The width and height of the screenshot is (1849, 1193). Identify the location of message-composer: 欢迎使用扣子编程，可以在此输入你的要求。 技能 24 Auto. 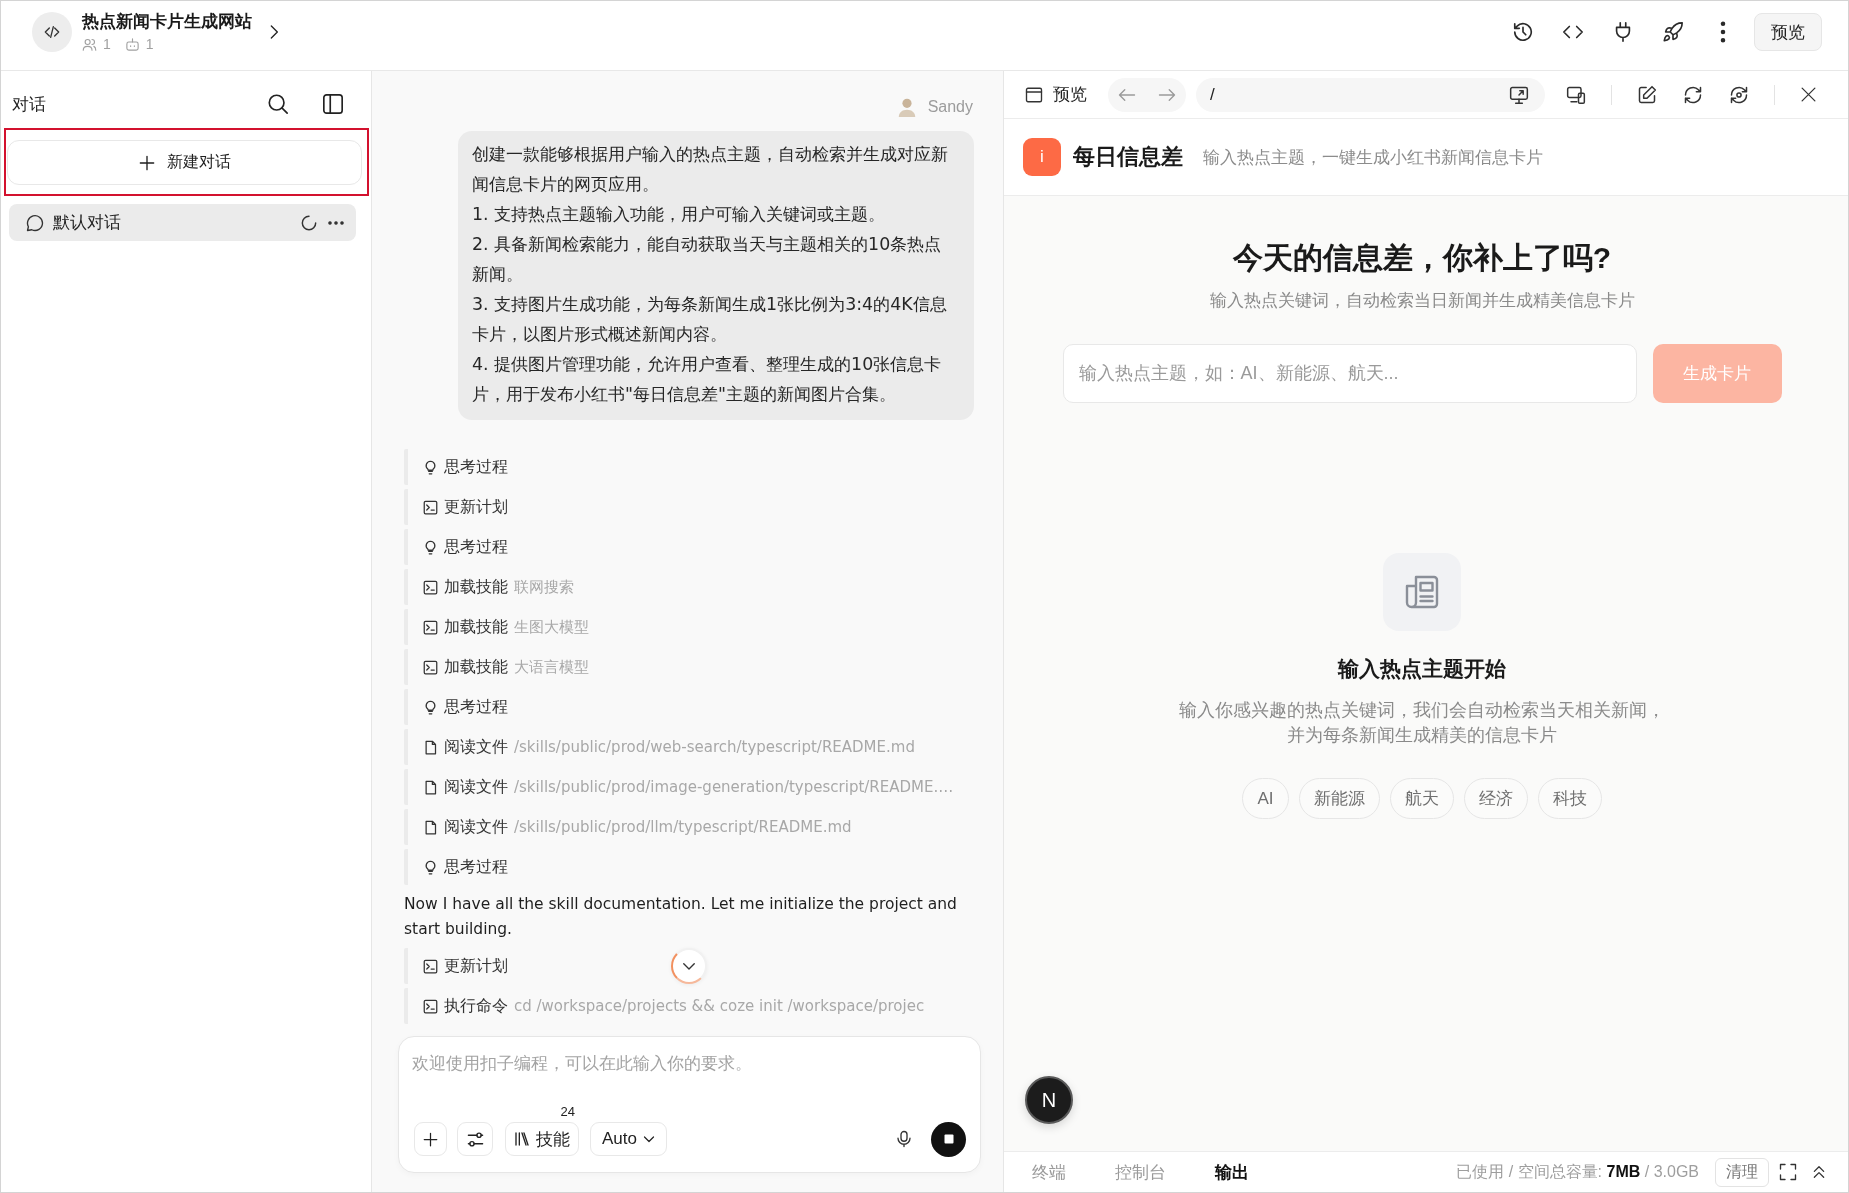
(689, 1104).